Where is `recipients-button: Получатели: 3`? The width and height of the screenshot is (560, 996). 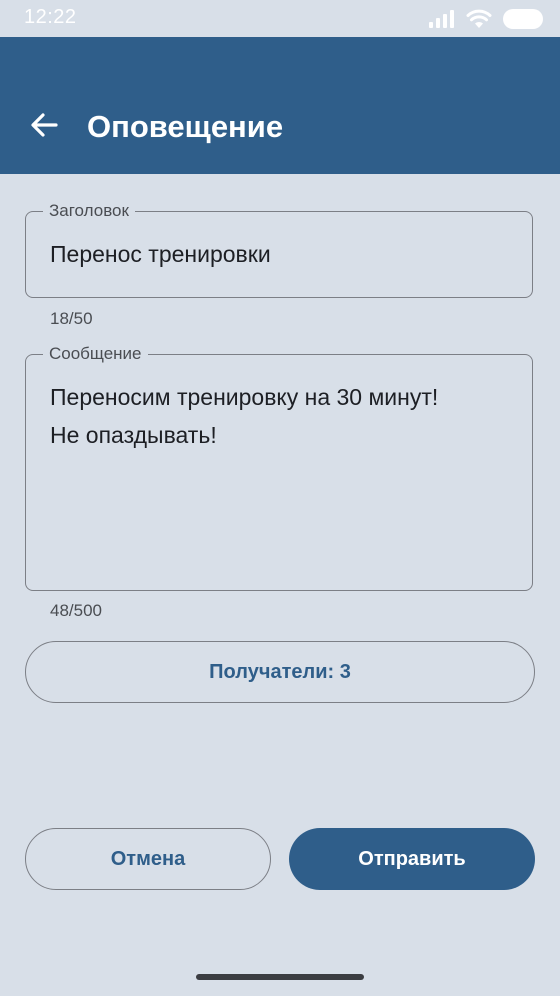 recipients-button: Получатели: 3 is located at coordinates (280, 672).